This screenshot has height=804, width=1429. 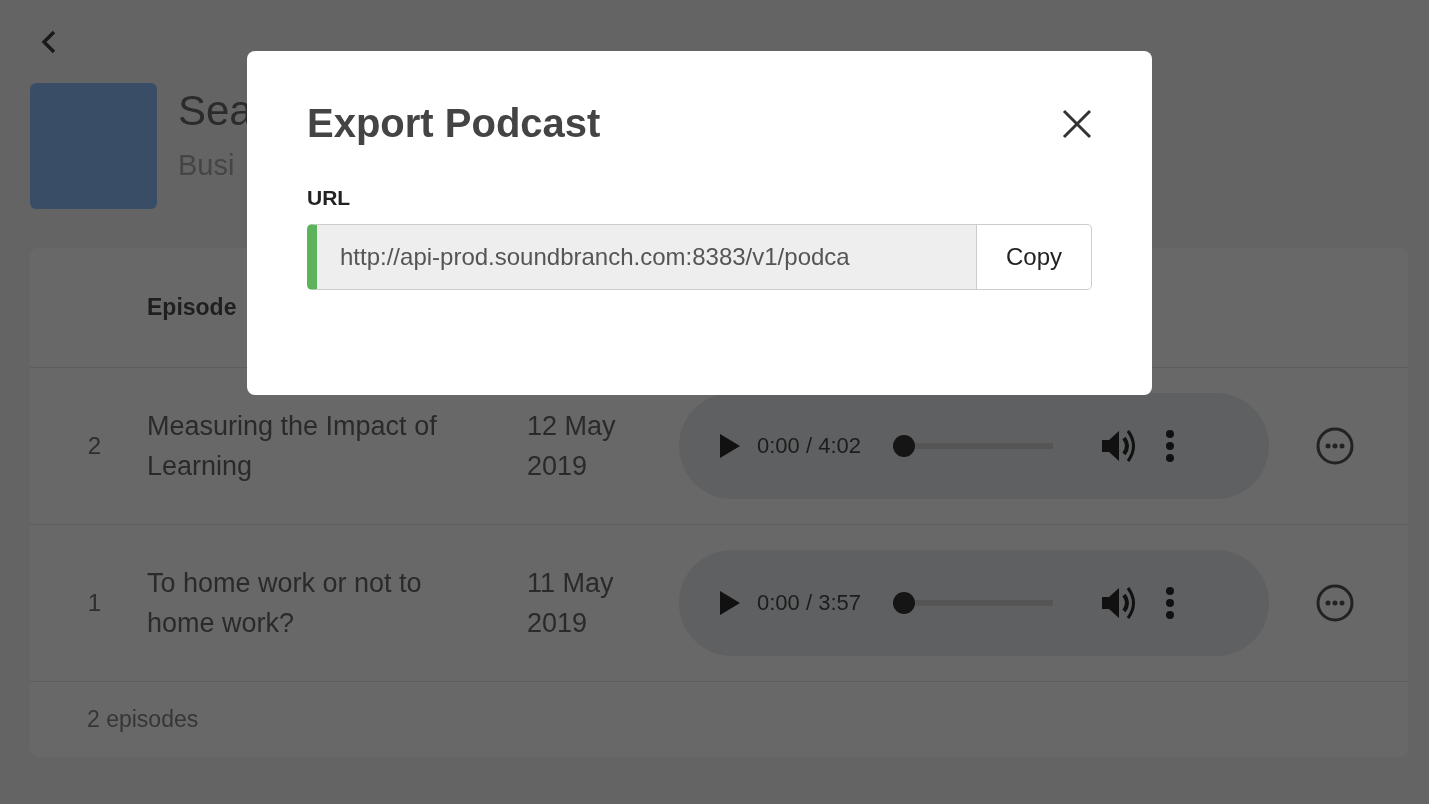 I want to click on playback-time: 0:00 / 3:57, so click(x=809, y=603).